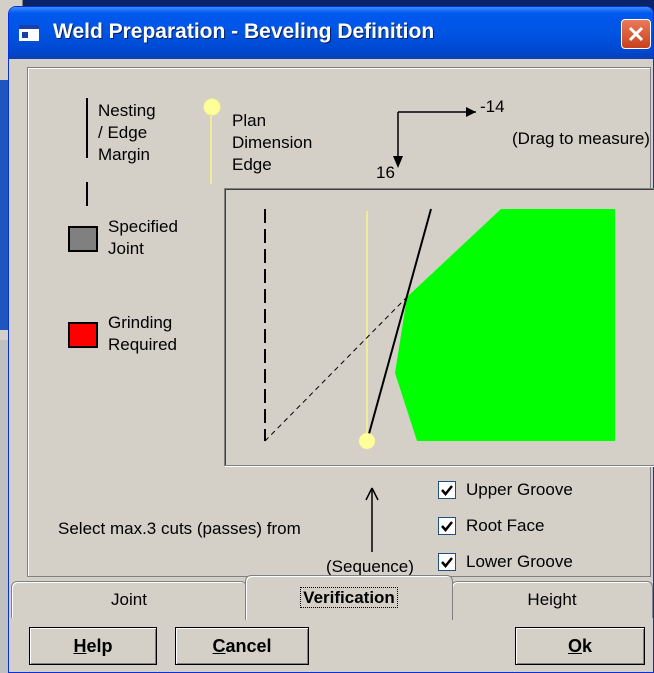 The height and width of the screenshot is (673, 654). I want to click on specified-joint-swatch, so click(83, 239).